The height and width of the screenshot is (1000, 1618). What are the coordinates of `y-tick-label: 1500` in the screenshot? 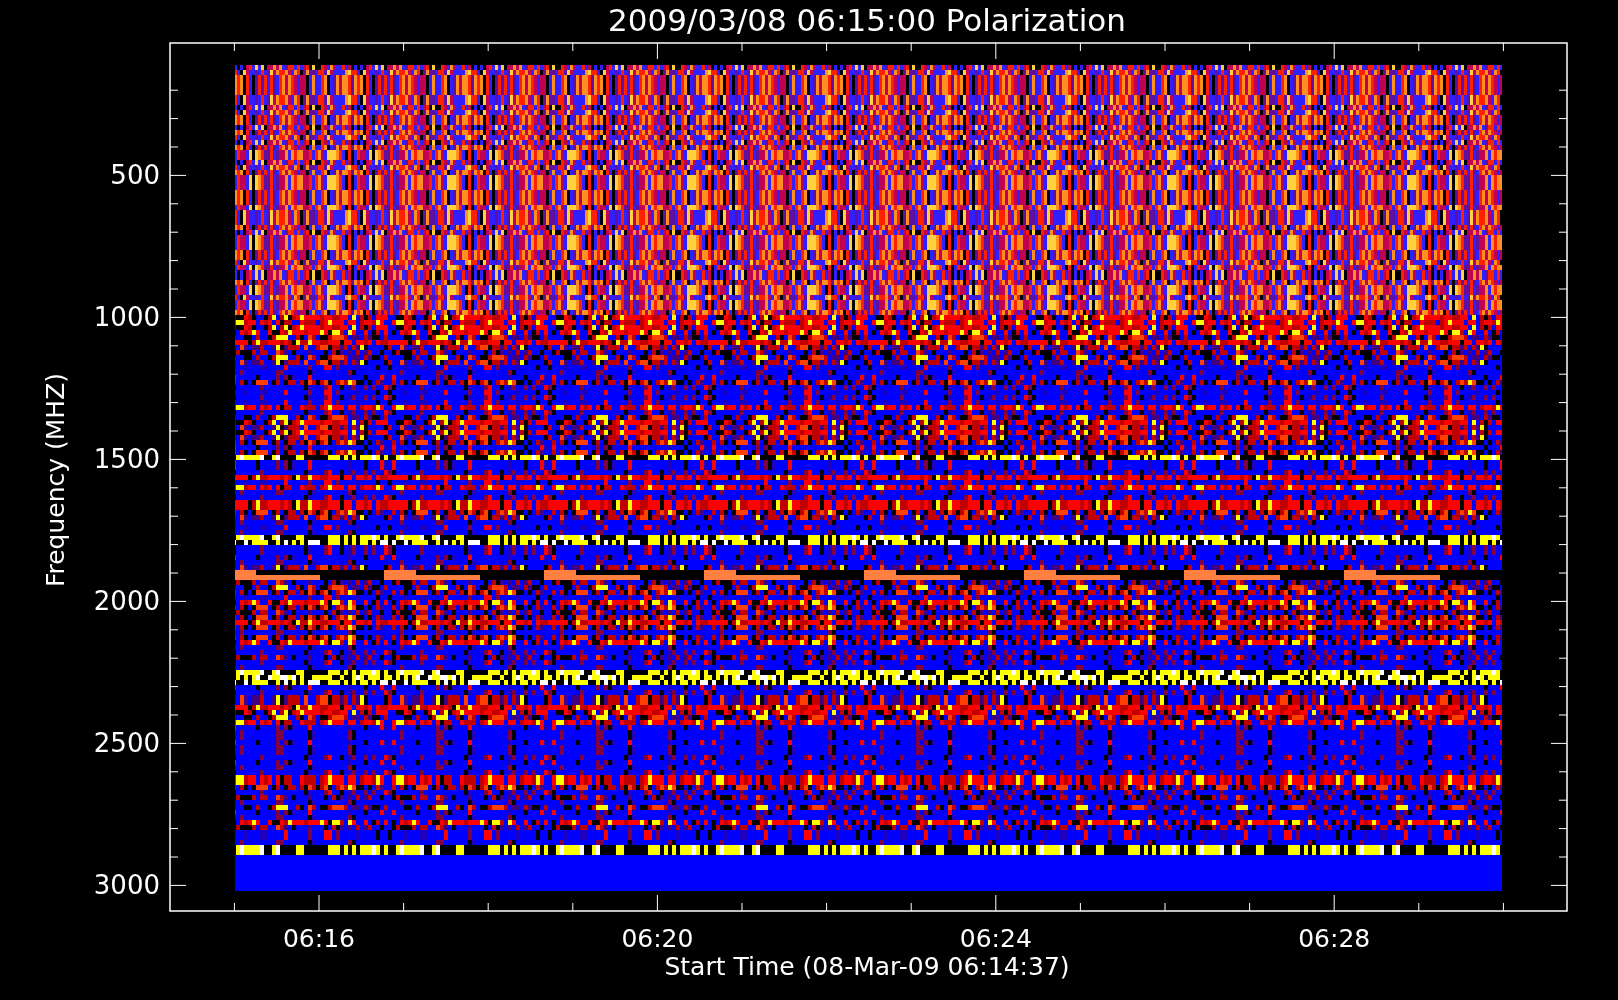 It's located at (126, 459).